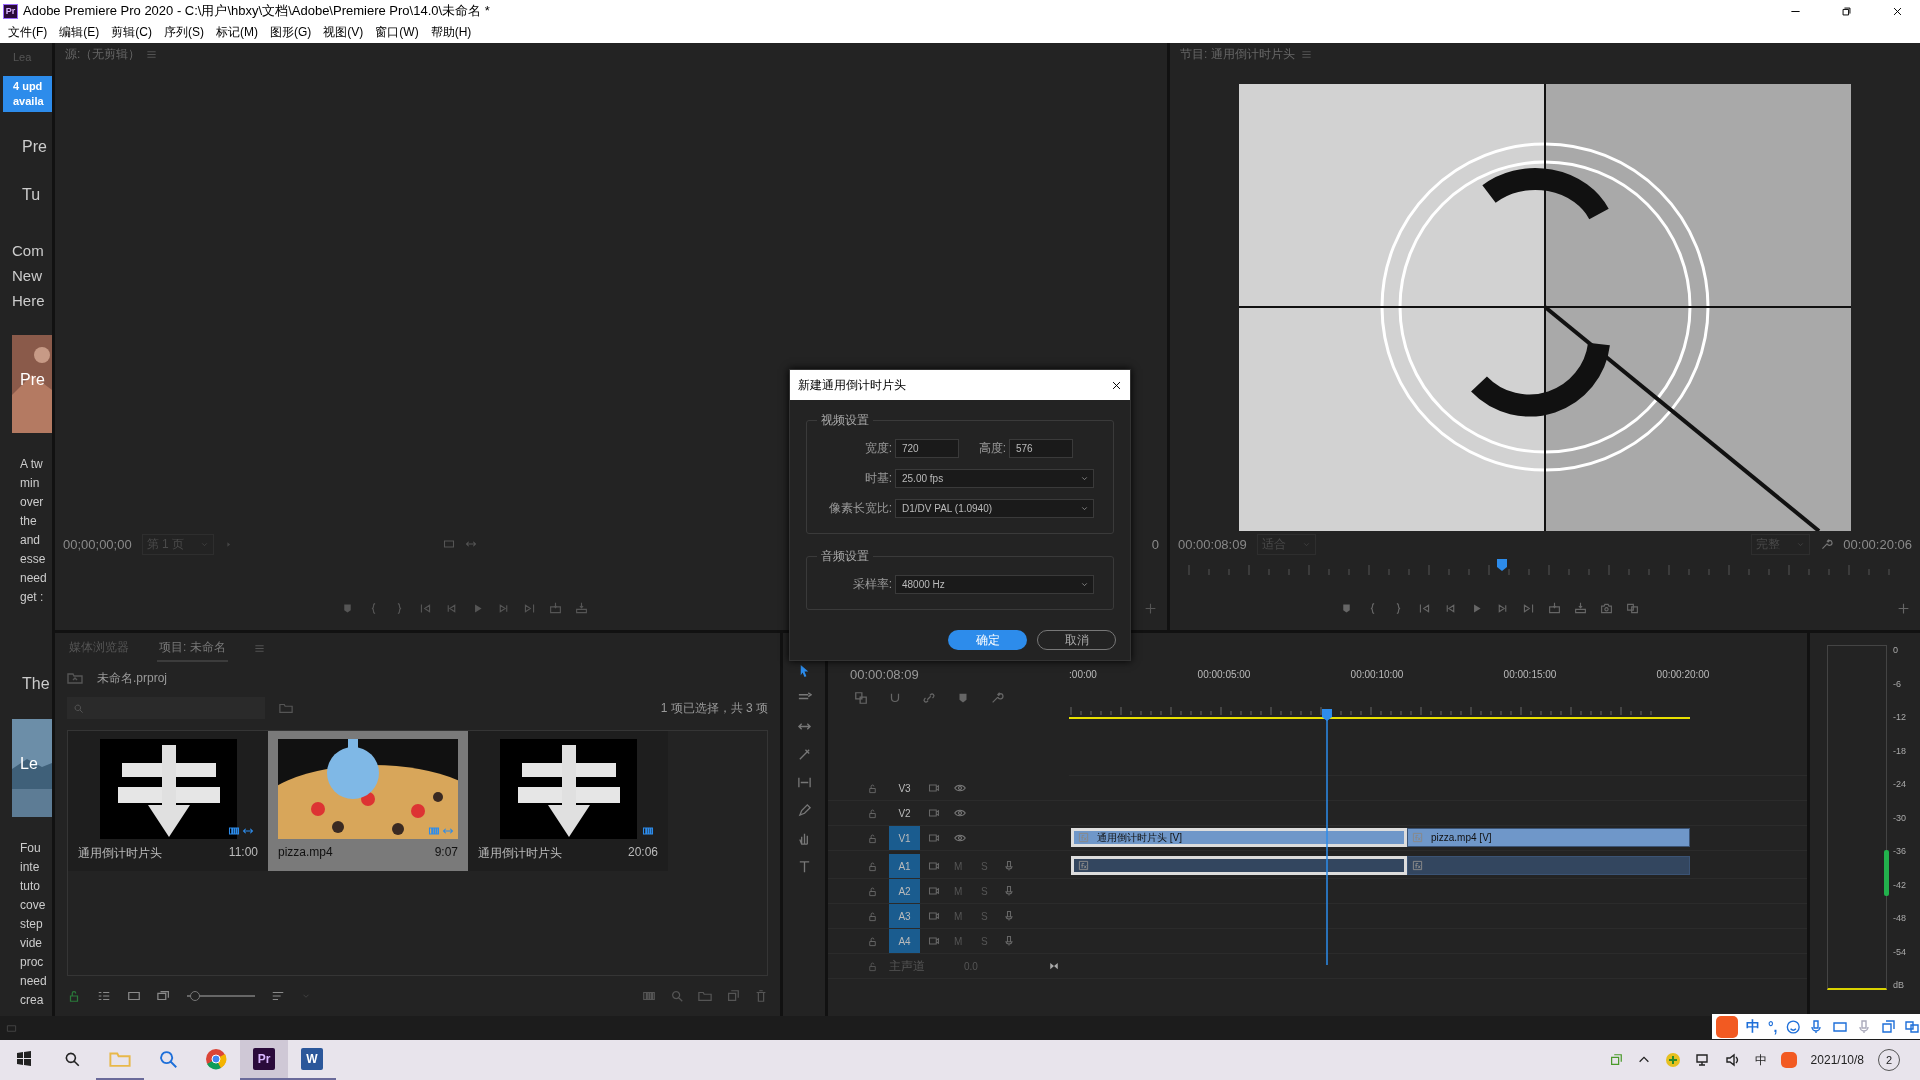  Describe the element at coordinates (895, 698) in the screenshot. I see `snap-icon` at that location.